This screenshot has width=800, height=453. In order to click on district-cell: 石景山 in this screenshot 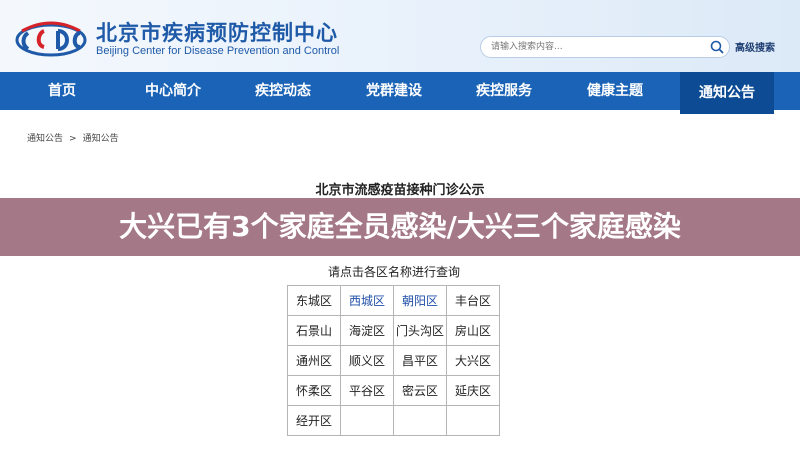, I will do `click(314, 330)`.